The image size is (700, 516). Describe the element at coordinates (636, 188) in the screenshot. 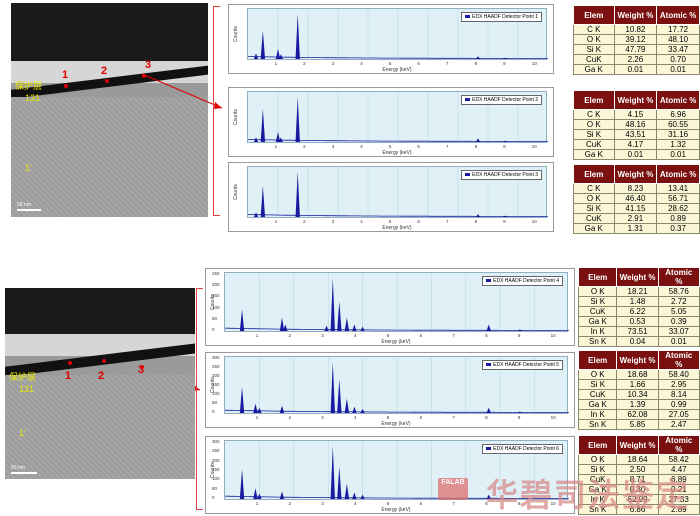

I see `table-row: C K 8.23 13.41` at that location.